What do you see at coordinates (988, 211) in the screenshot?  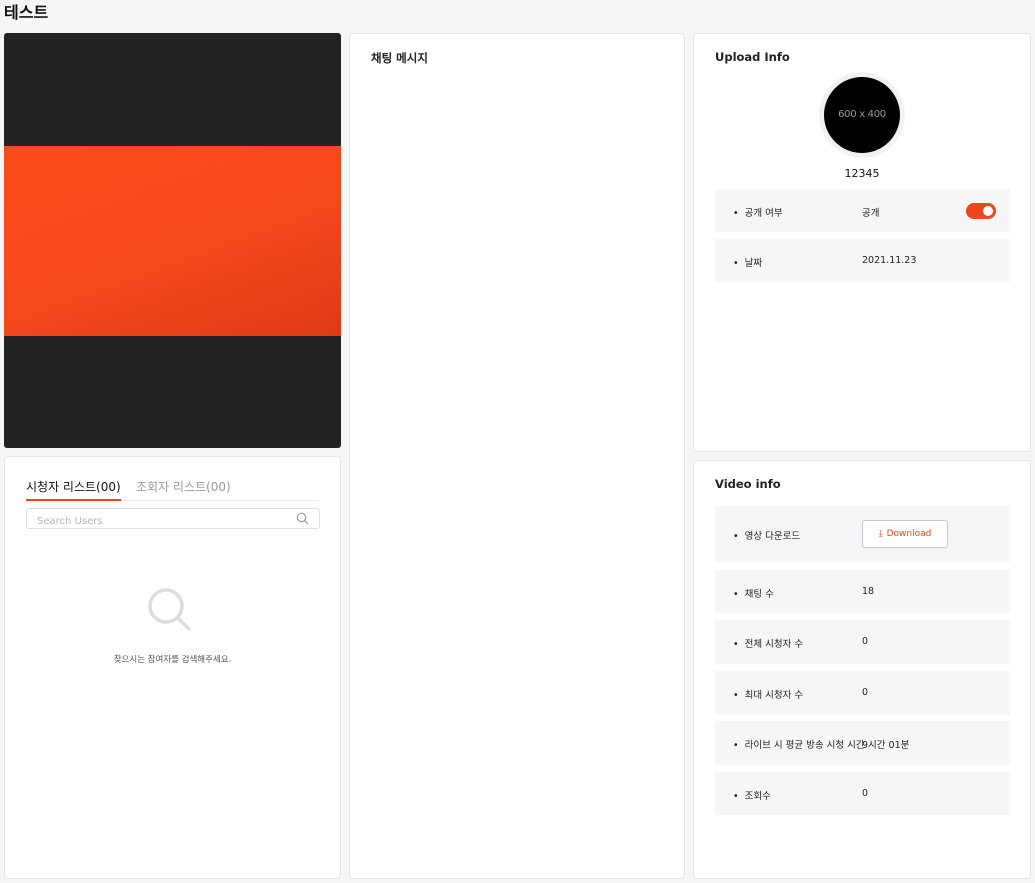 I see `toggle-knob` at bounding box center [988, 211].